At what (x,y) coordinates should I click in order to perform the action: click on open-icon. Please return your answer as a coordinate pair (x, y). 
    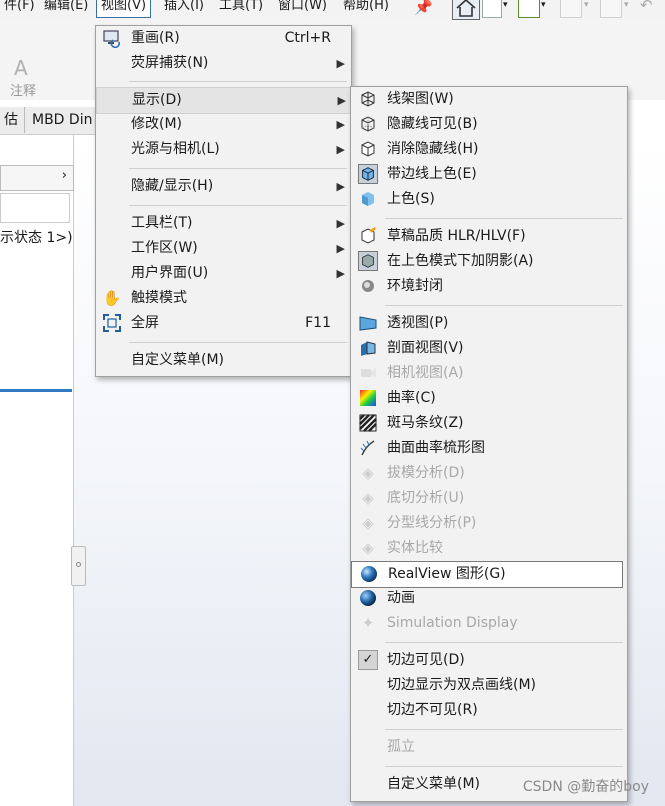
    Looking at the image, I should click on (529, 9).